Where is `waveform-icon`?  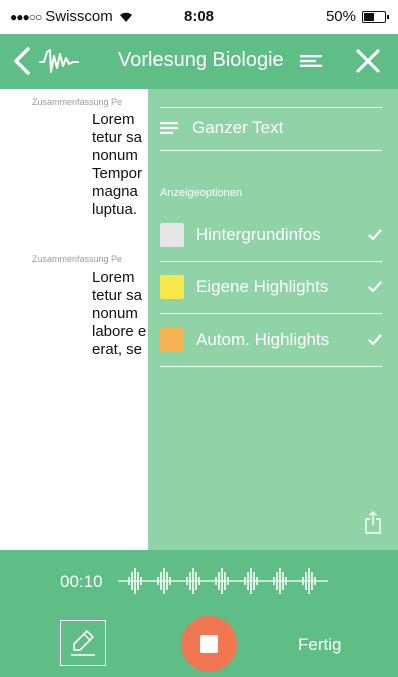 waveform-icon is located at coordinates (223, 581).